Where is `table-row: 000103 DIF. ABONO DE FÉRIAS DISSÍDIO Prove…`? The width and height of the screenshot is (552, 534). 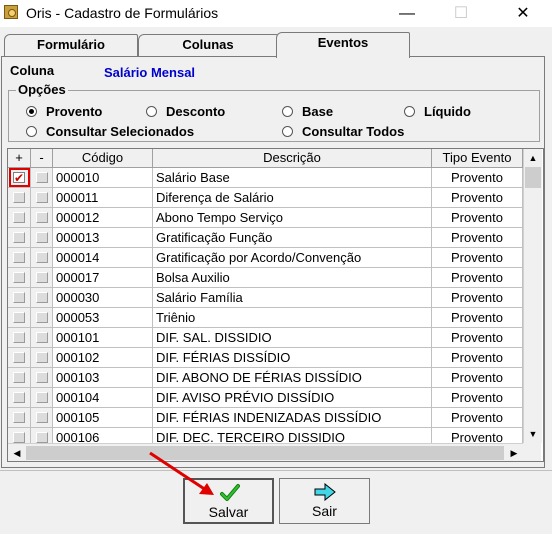 table-row: 000103 DIF. ABONO DE FÉRIAS DISSÍDIO Prove… is located at coordinates (268, 378).